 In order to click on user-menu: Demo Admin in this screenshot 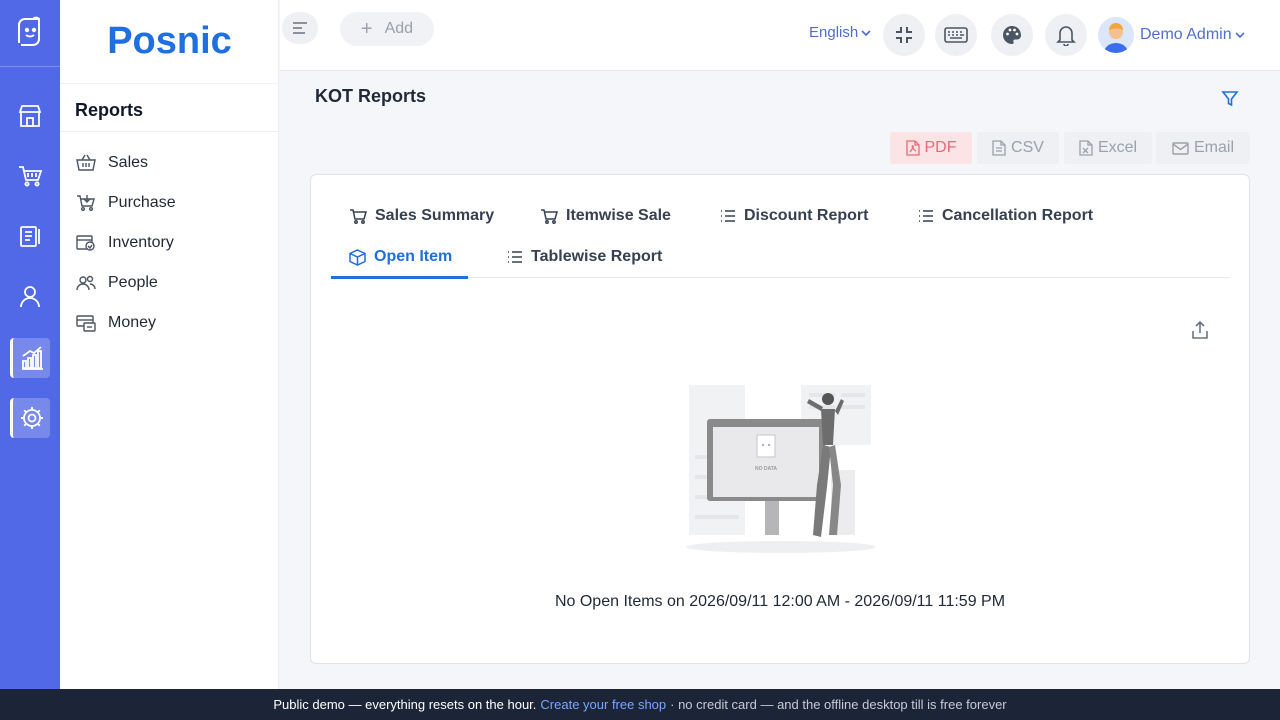, I will do `click(1172, 35)`.